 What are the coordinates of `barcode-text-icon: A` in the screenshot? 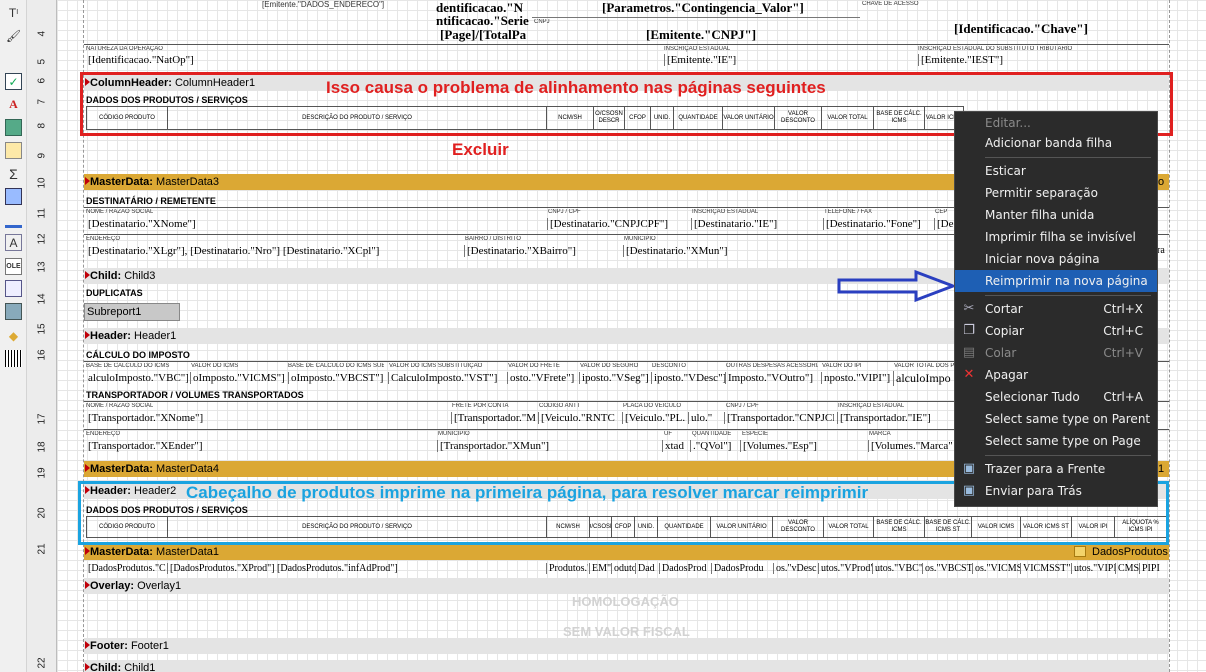 It's located at (13, 242).